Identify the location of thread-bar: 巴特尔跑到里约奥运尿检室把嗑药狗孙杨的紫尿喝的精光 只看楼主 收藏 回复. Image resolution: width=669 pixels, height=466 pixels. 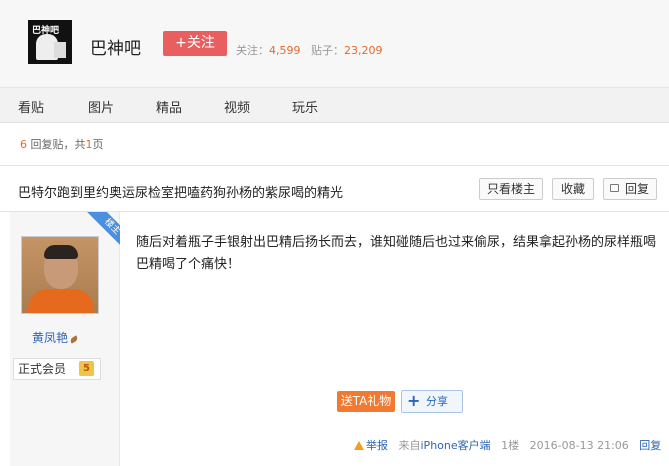
(334, 188).